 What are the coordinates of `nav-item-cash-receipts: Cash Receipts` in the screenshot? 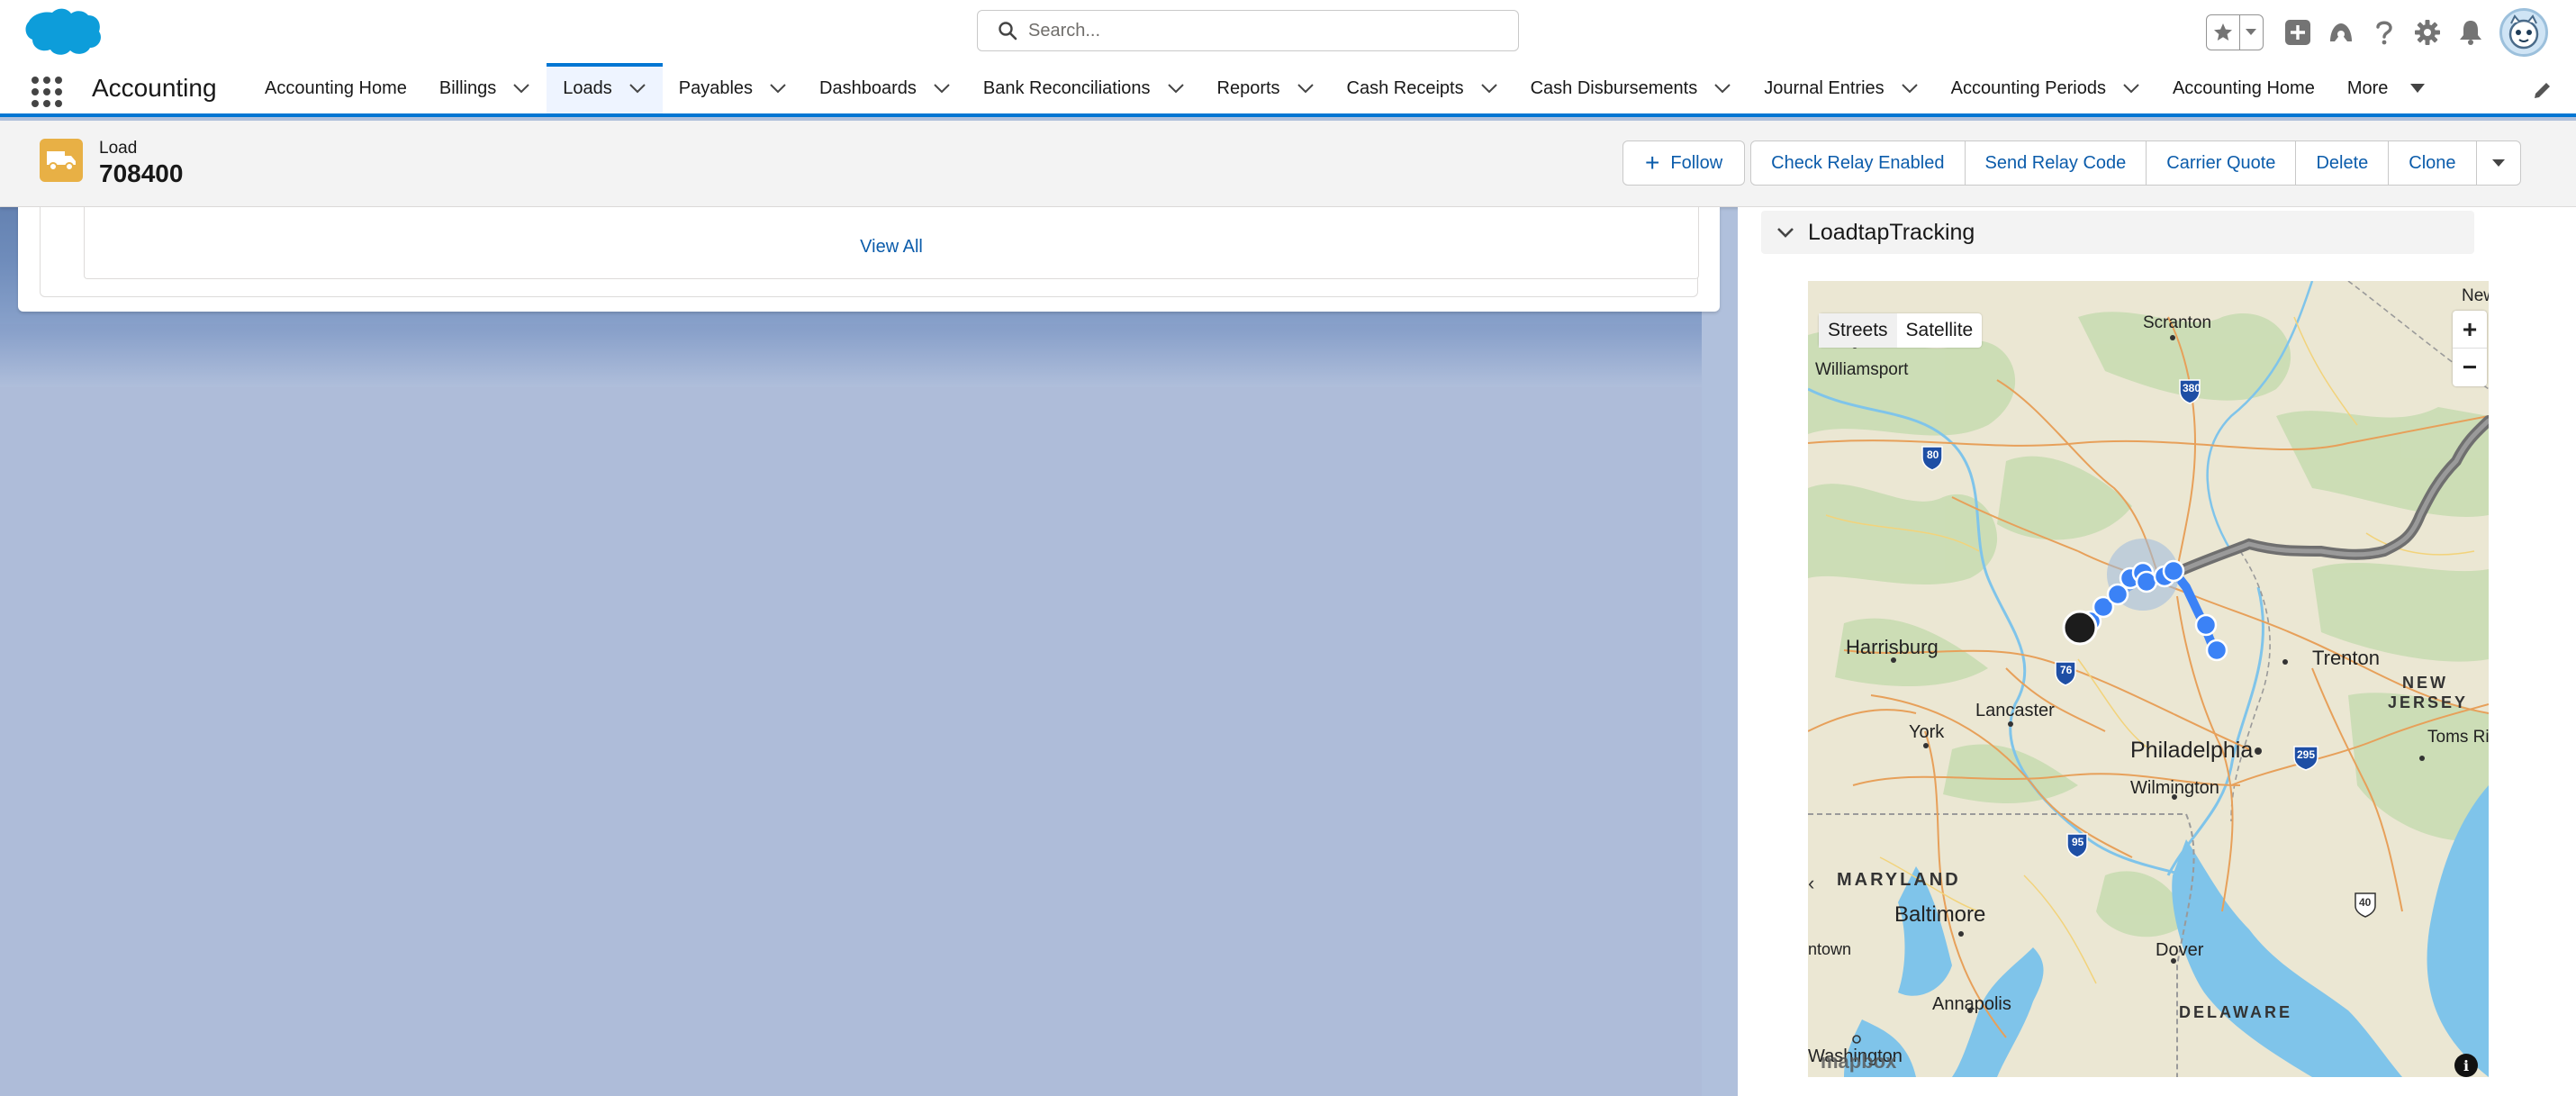 It's located at (1422, 88).